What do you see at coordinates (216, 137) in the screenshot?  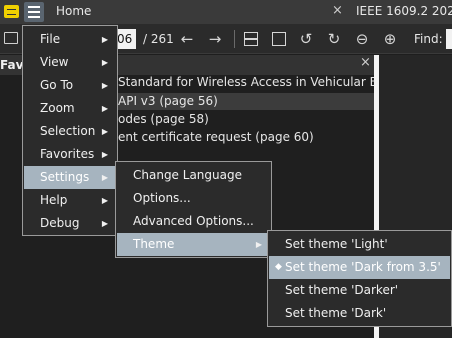 I see `toc-item: ent certificate request (page 60)` at bounding box center [216, 137].